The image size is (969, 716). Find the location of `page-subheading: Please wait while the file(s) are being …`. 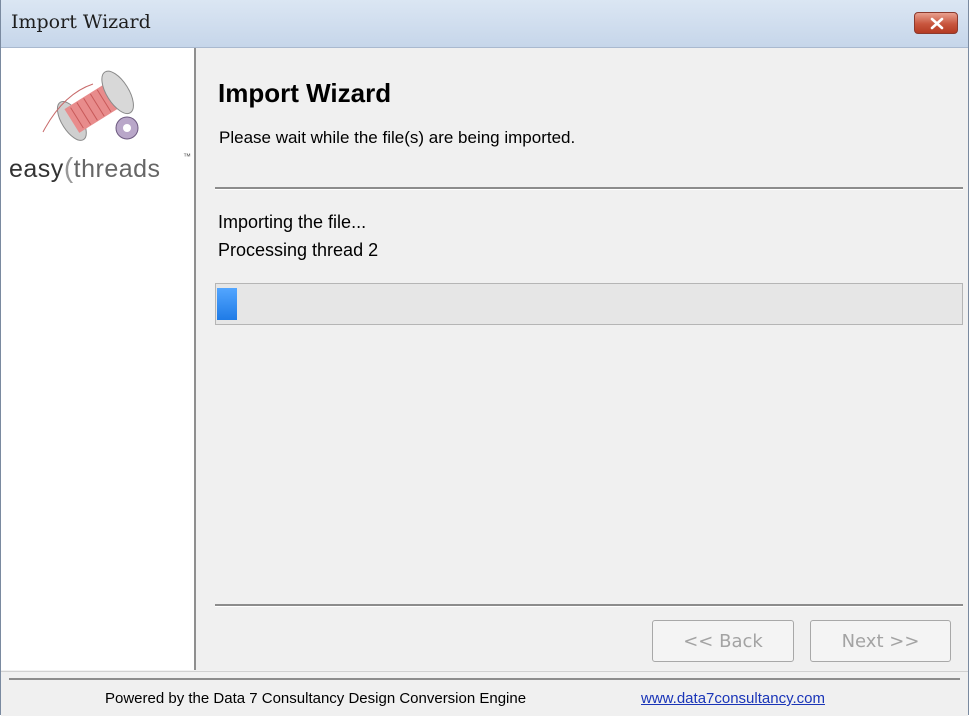

page-subheading: Please wait while the file(s) are being … is located at coordinates (397, 137).